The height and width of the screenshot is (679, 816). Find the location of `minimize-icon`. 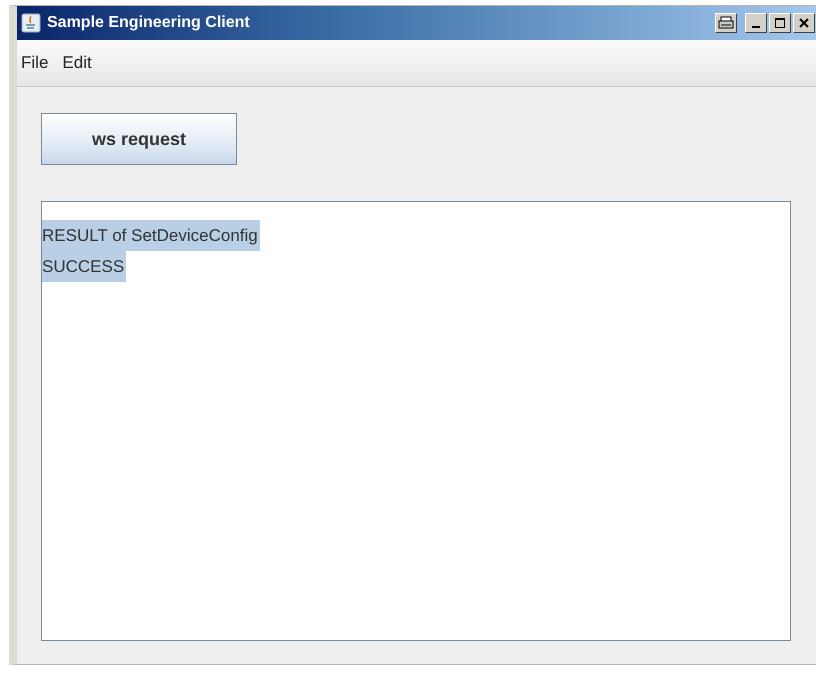

minimize-icon is located at coordinates (756, 27).